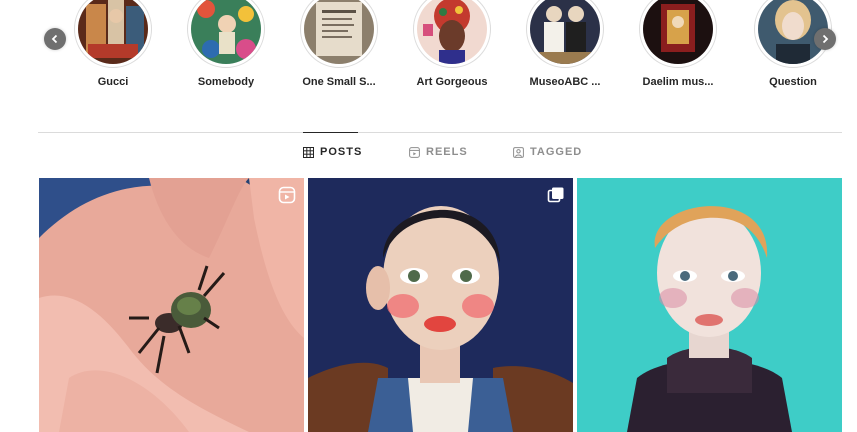 Image resolution: width=857 pixels, height=432 pixels. Describe the element at coordinates (226, 82) in the screenshot. I see `highlight-label: Somebody` at that location.